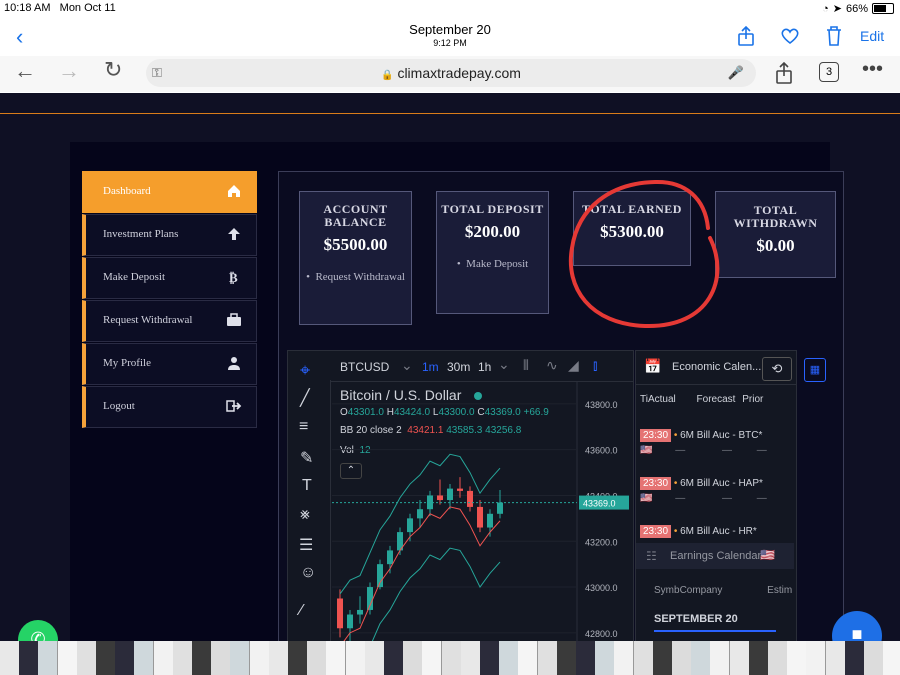 This screenshot has height=675, width=900. What do you see at coordinates (746, 36) in the screenshot?
I see `share-icon` at bounding box center [746, 36].